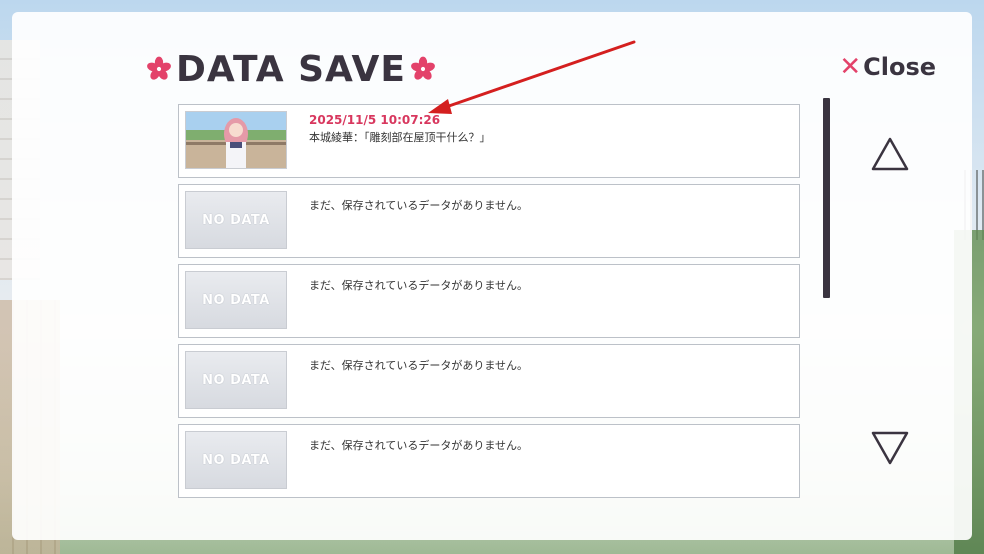 Image resolution: width=984 pixels, height=554 pixels. What do you see at coordinates (489, 381) in the screenshot?
I see `save-slot-4: NO DATA まだ、保存されているデータがありません。` at bounding box center [489, 381].